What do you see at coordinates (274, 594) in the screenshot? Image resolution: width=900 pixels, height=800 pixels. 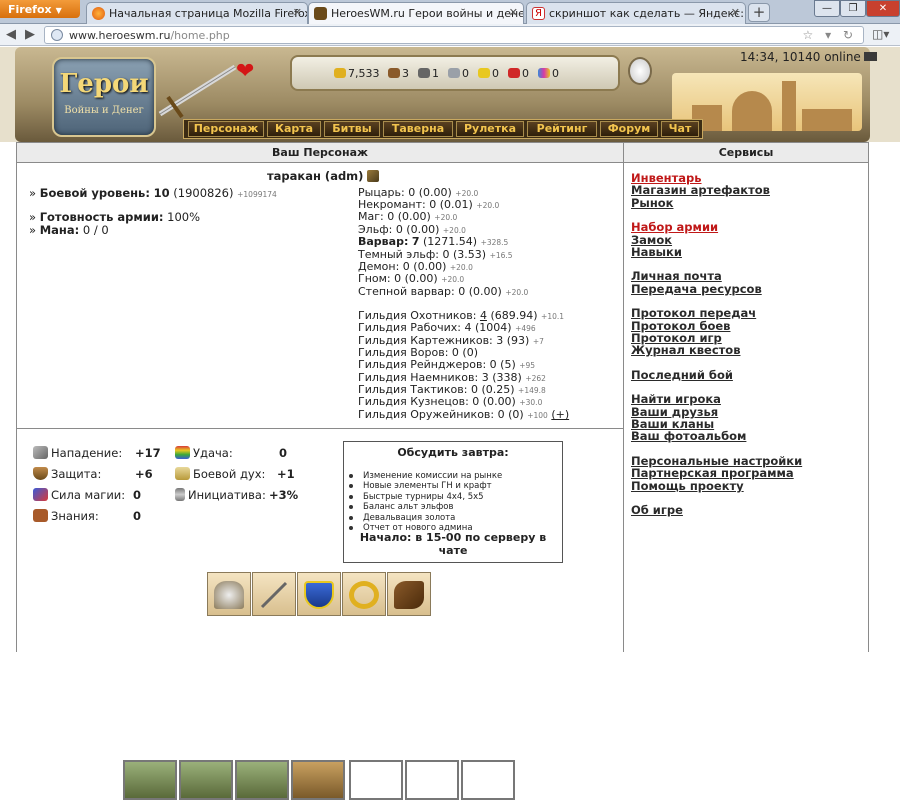 I see `equip-slot-weapon` at bounding box center [274, 594].